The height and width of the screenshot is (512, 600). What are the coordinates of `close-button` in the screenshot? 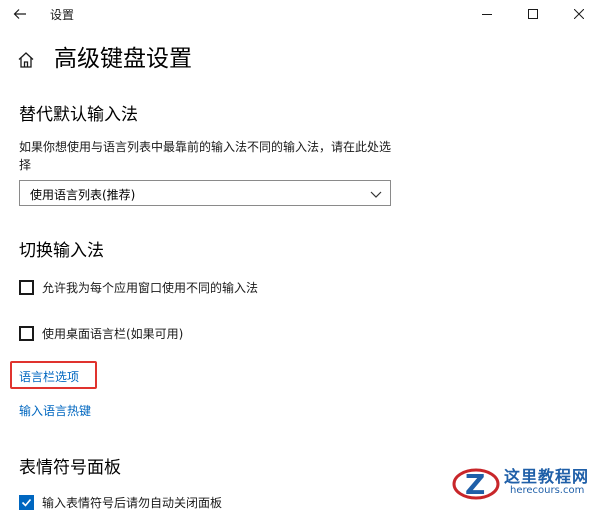 It's located at (578, 14).